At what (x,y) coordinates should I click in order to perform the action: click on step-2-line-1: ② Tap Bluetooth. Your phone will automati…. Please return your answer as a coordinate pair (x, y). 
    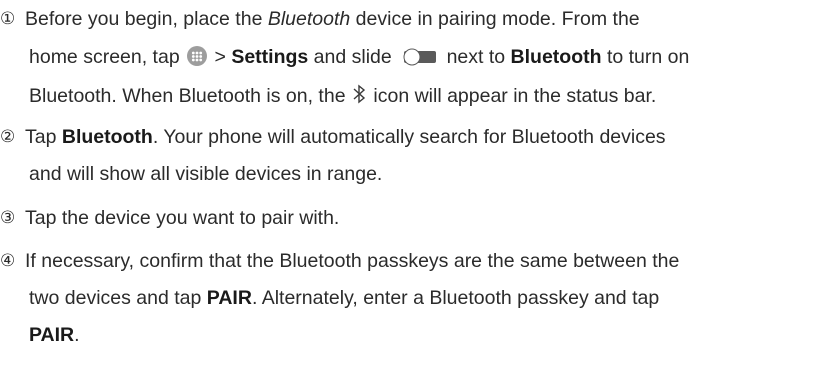
    Looking at the image, I should click on (333, 137).